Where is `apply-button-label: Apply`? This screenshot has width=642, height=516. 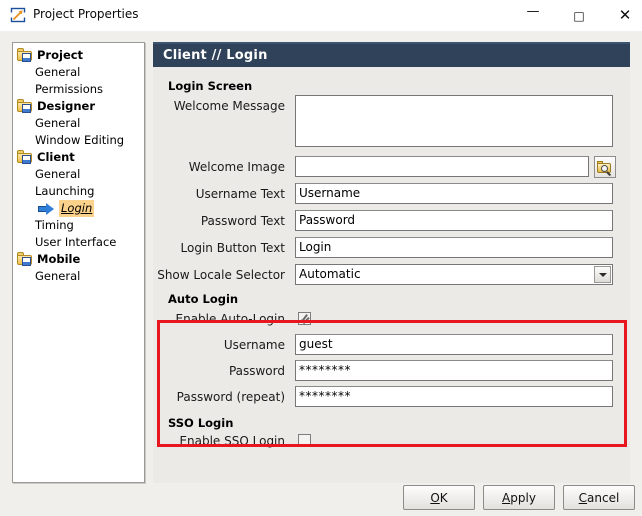
apply-button-label: Apply is located at coordinates (519, 497).